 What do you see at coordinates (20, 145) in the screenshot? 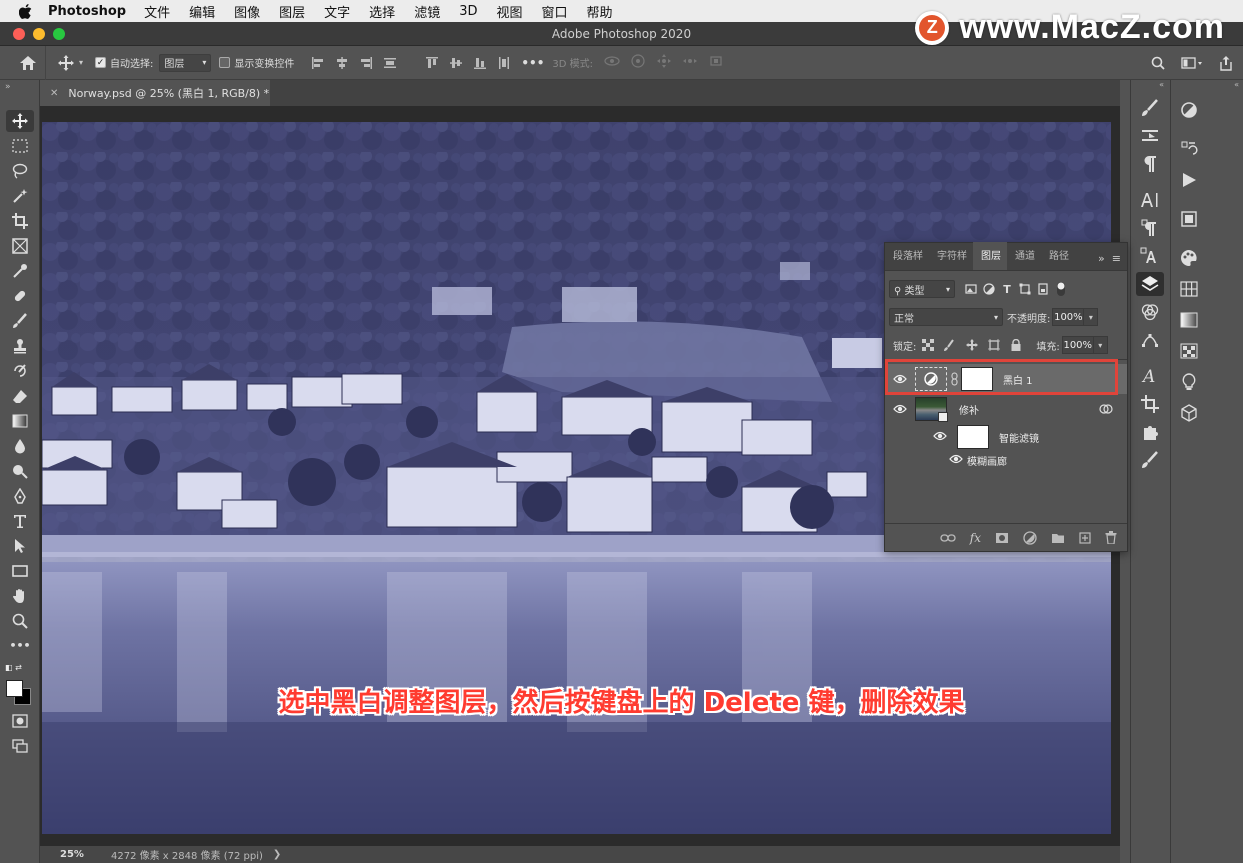
I see `marquee-tool` at bounding box center [20, 145].